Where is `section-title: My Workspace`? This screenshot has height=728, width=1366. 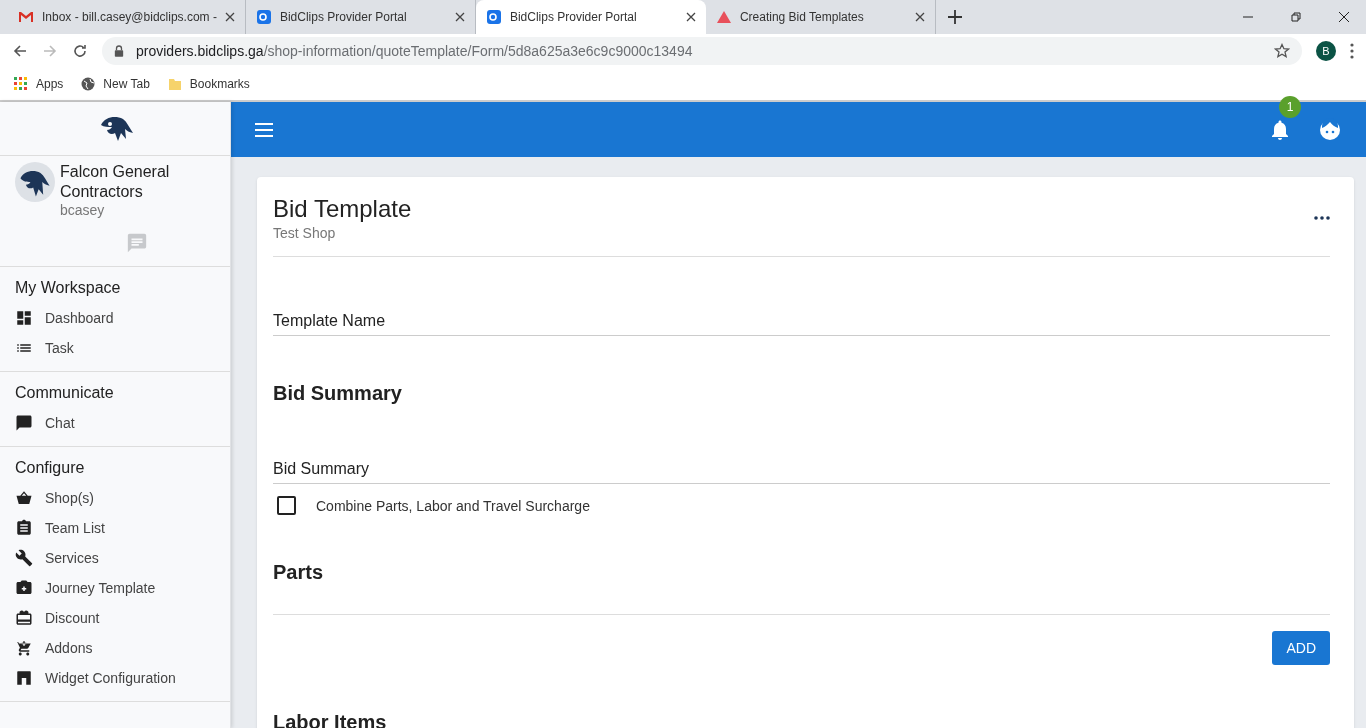 section-title: My Workspace is located at coordinates (68, 288).